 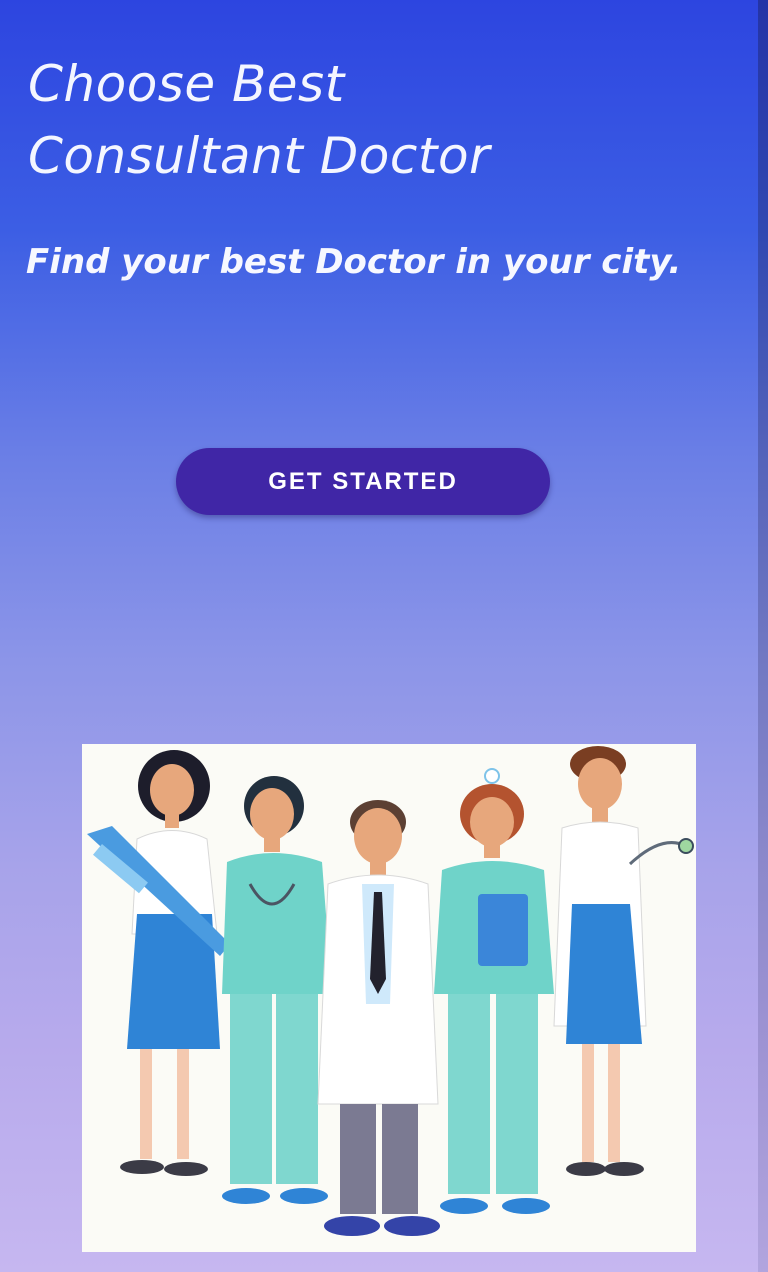 I want to click on page-subtitle: Find your best Doctor in your city., so click(x=354, y=262).